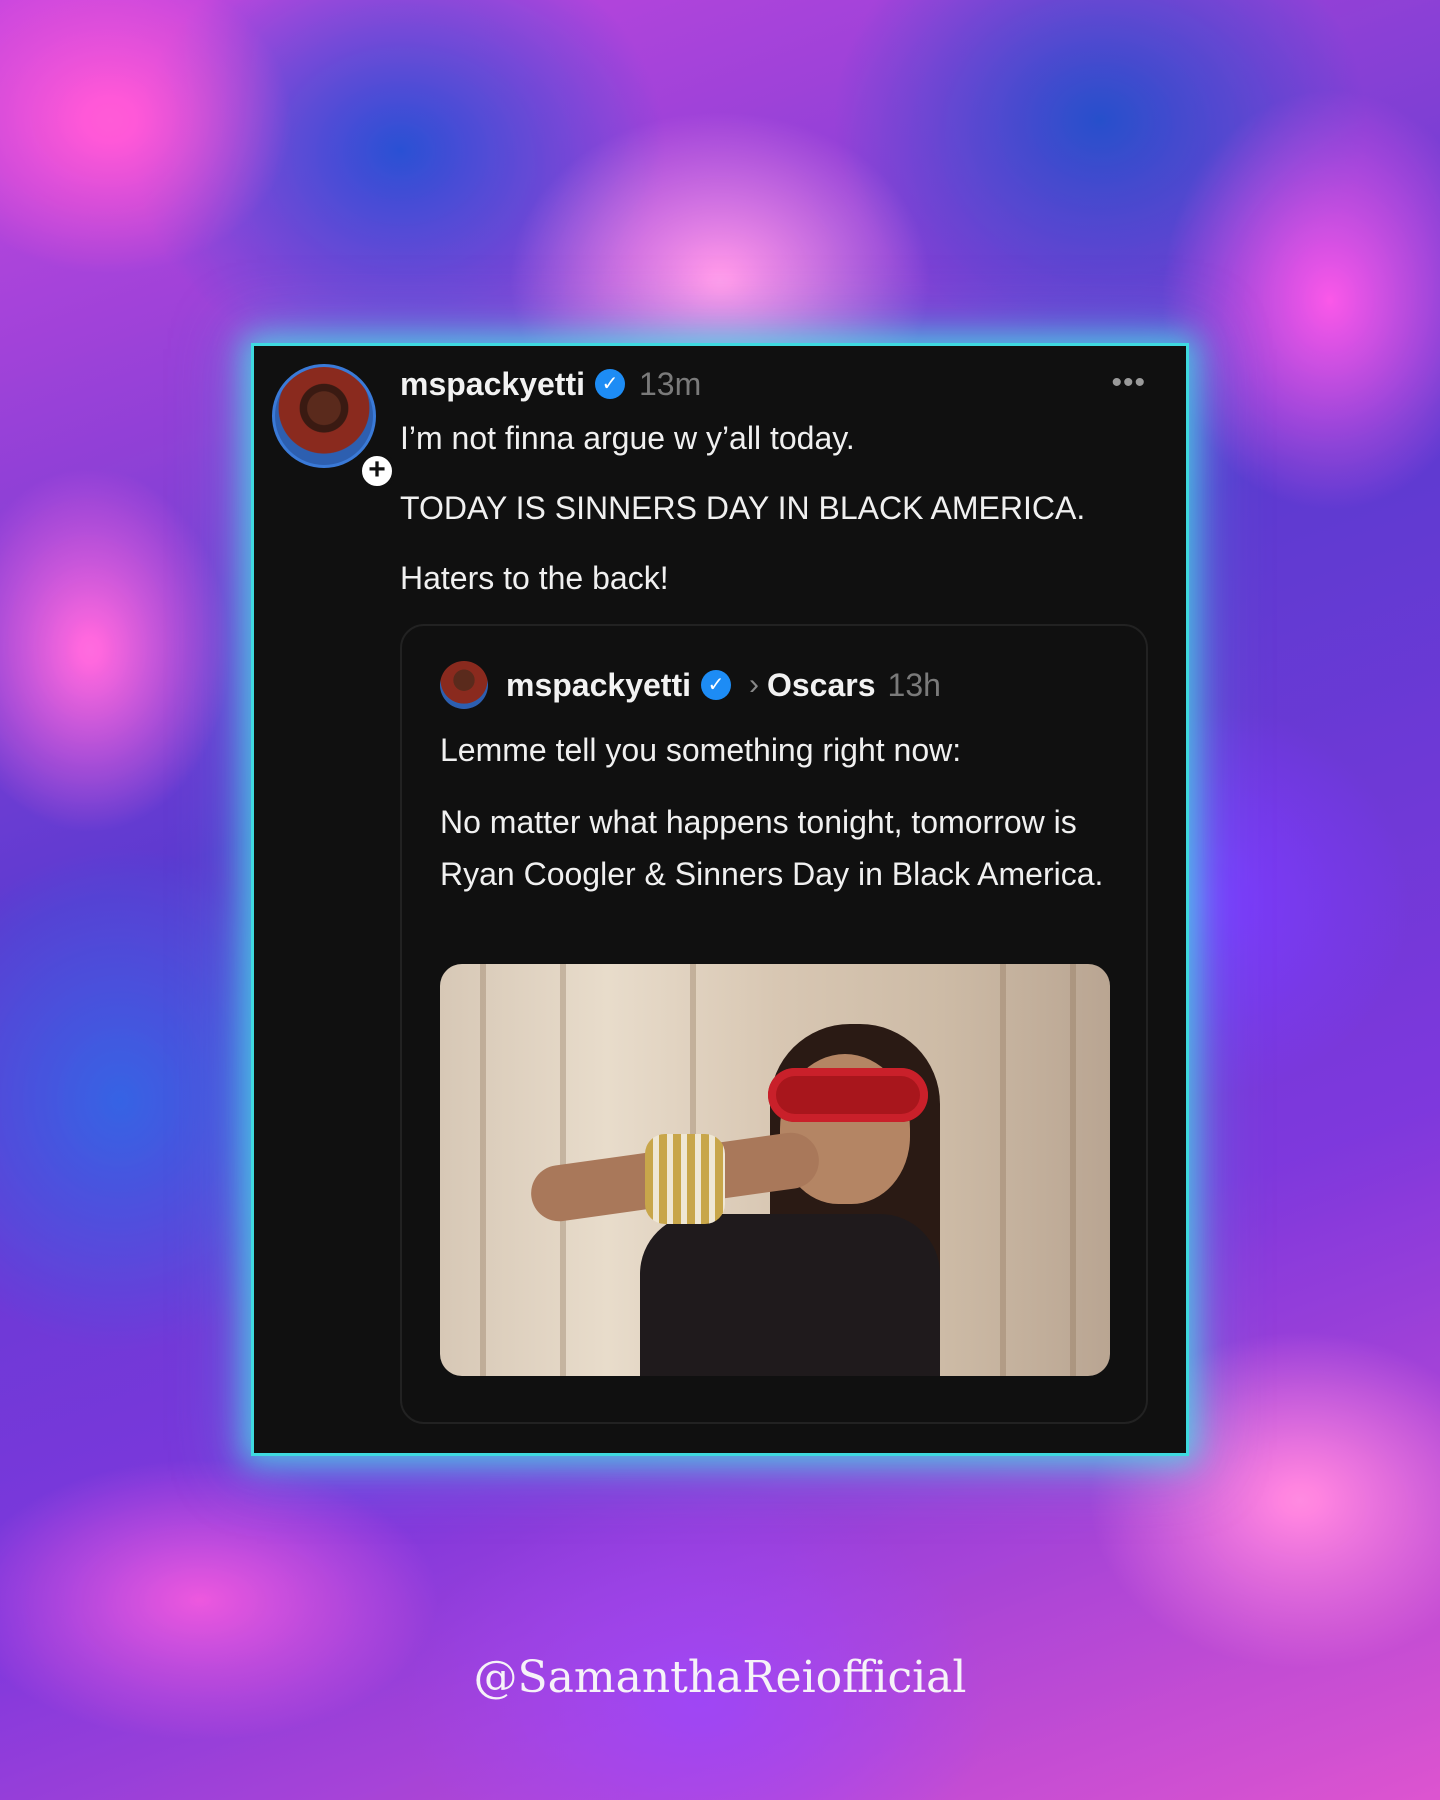  Describe the element at coordinates (790, 1295) in the screenshot. I see `person-jacket` at that location.